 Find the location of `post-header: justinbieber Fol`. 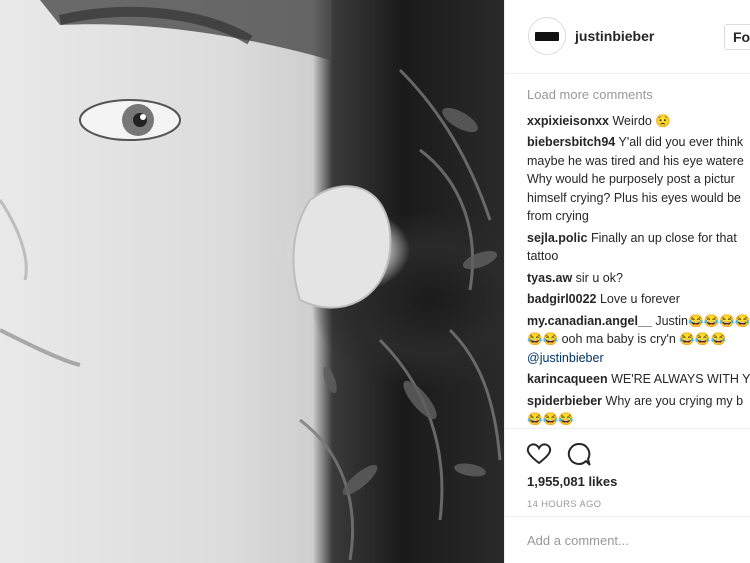

post-header: justinbieber Fol is located at coordinates (627, 37).